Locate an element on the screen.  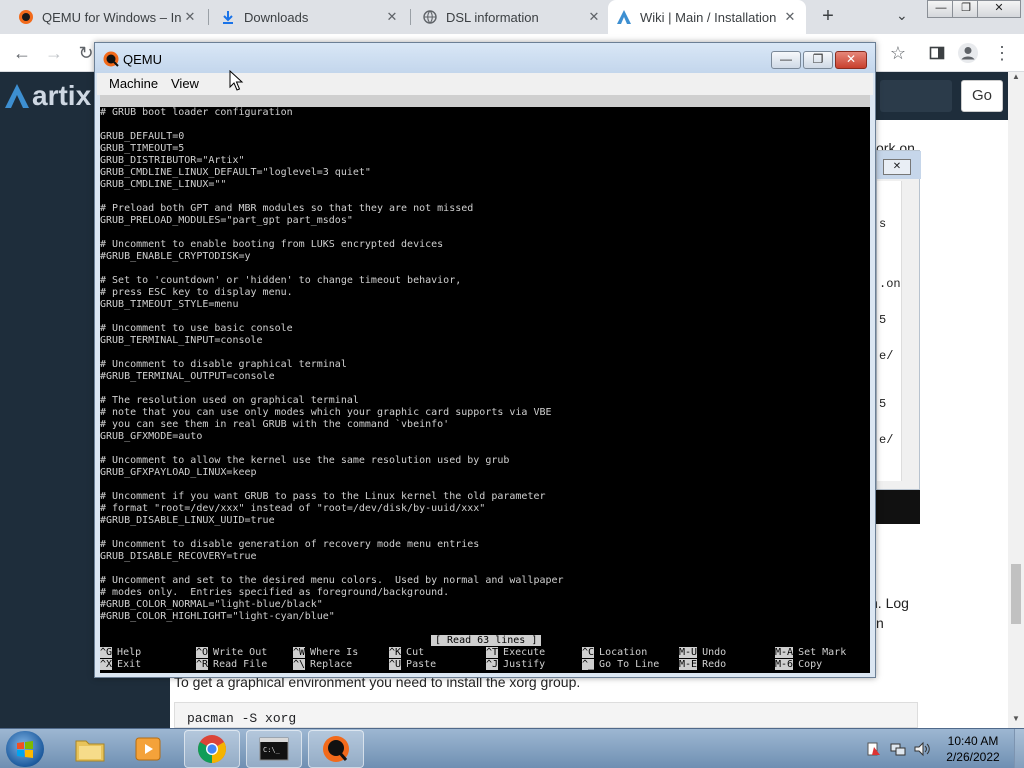
nano-line: # Uncomment to use basic console is located at coordinates (196, 328).